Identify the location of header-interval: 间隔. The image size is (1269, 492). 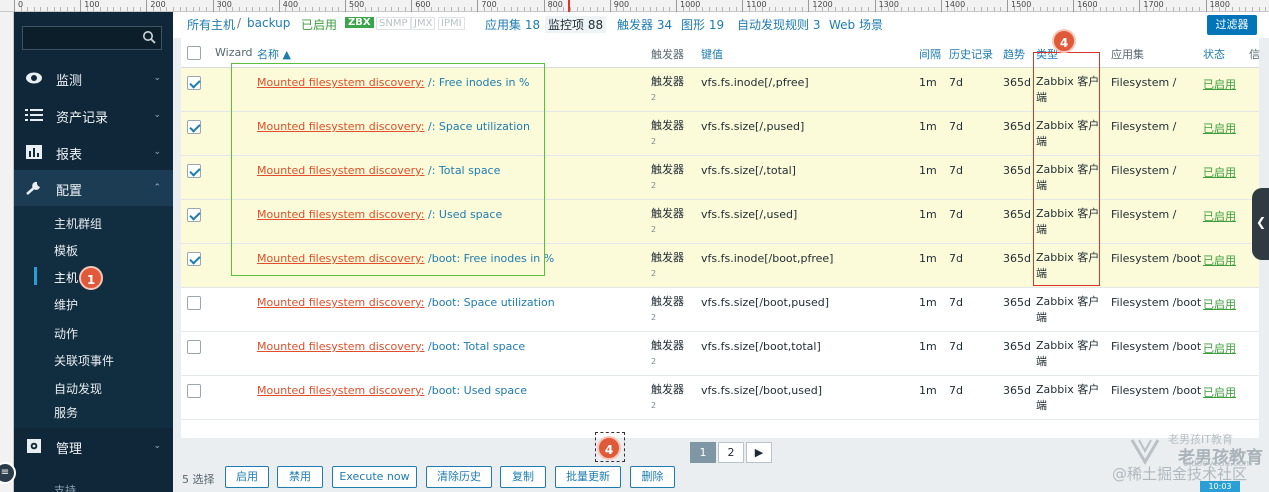
(930, 54).